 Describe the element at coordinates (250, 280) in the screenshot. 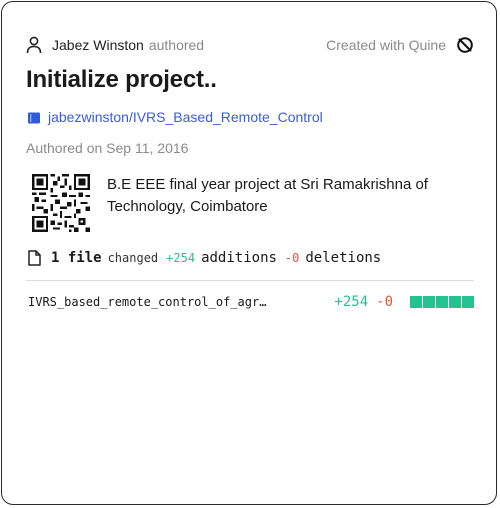

I see `divider` at that location.